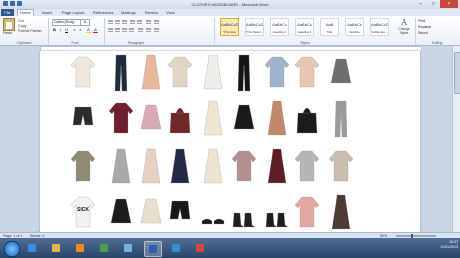  What do you see at coordinates (244, 213) in the screenshot?
I see `black-lace-boots-image` at bounding box center [244, 213].